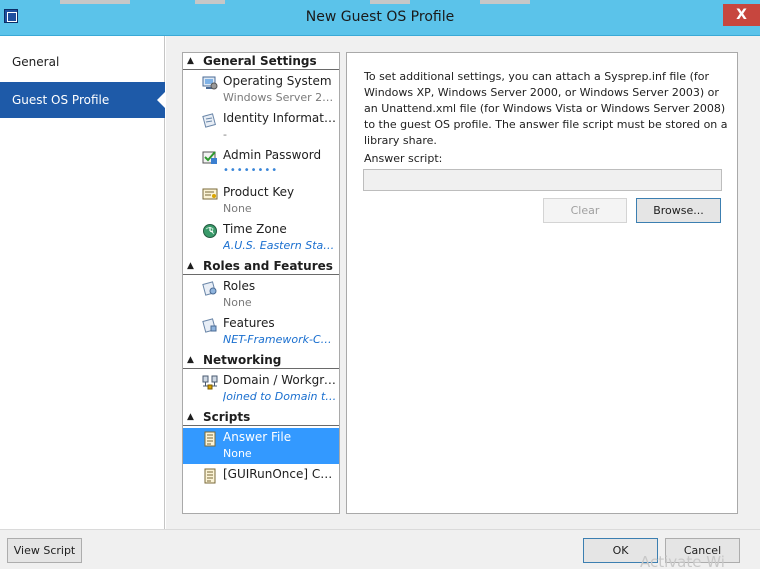 Image resolution: width=760 pixels, height=569 pixels. I want to click on settings-item-label: Answer File, so click(257, 437).